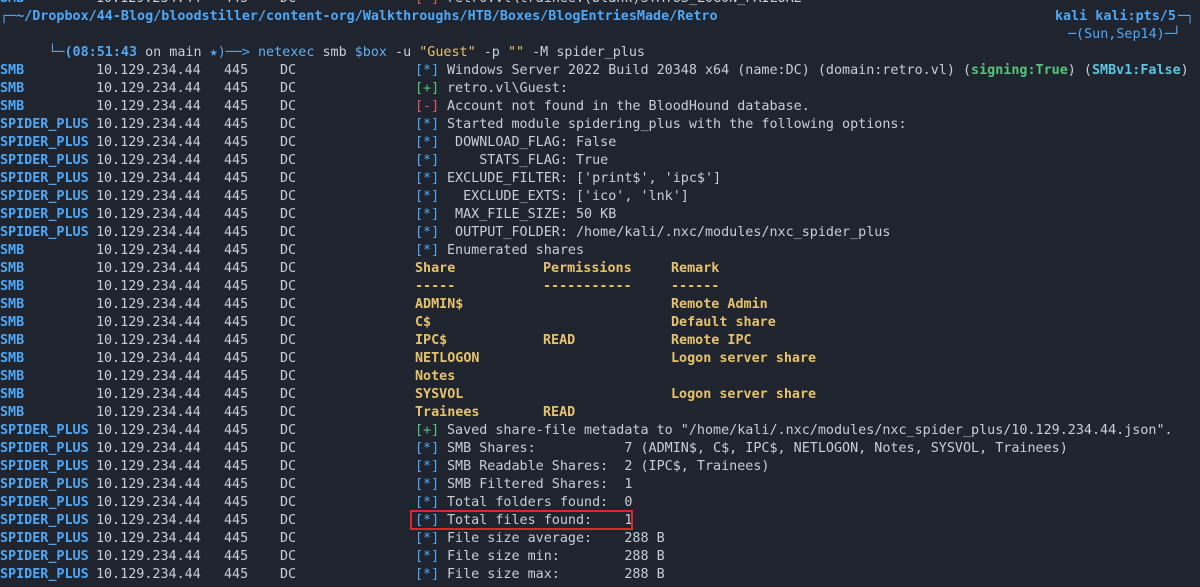 This screenshot has height=587, width=1200. I want to click on share-remark: Remote IPC, so click(711, 340).